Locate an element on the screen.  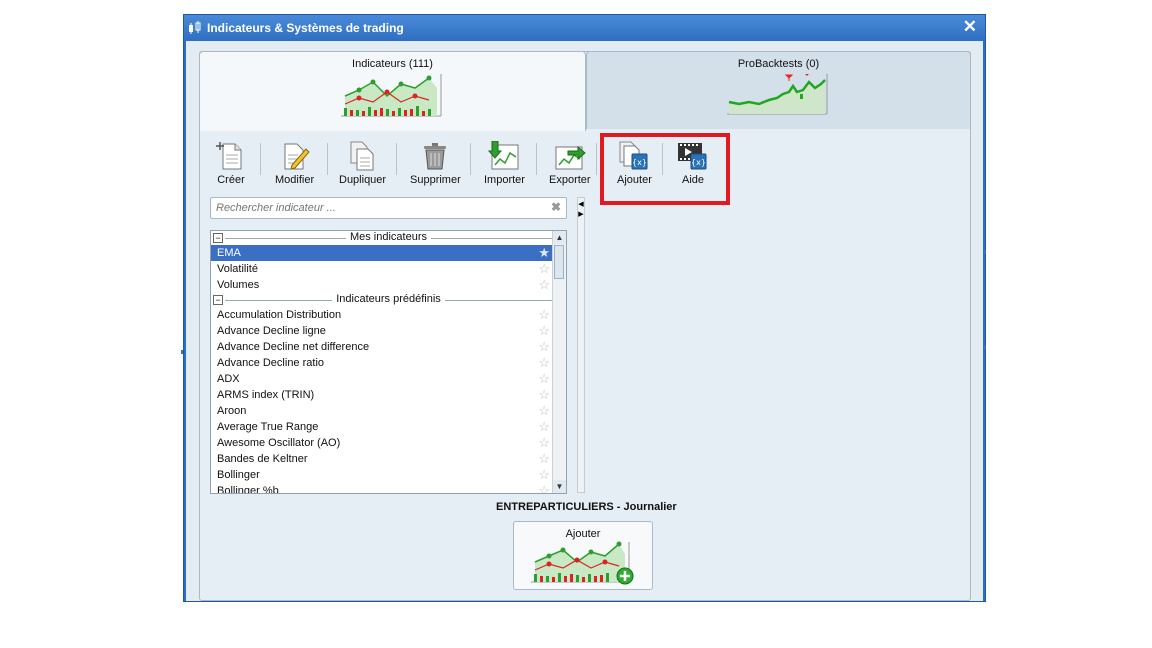
import-button: Importer is located at coordinates (504, 163).